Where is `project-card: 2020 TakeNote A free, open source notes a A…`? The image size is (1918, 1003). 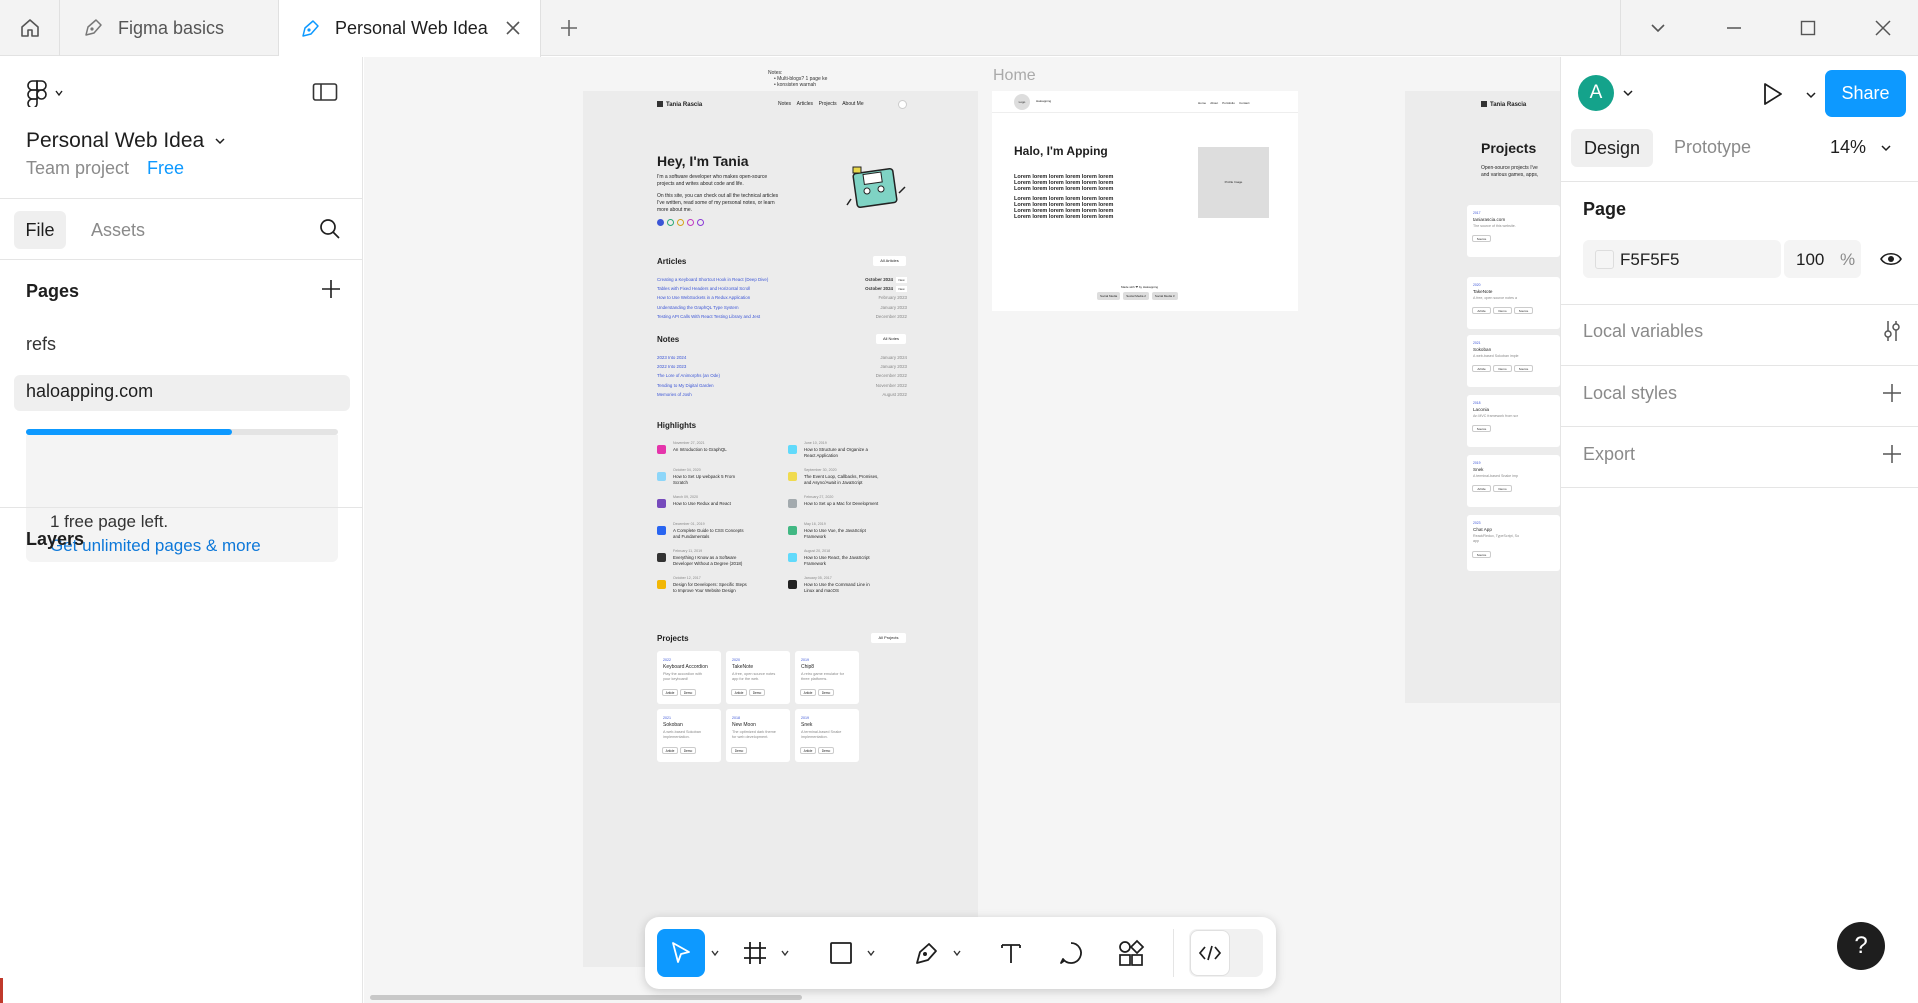
project-card: 2020 TakeNote A free, open source notes a A… is located at coordinates (1513, 303).